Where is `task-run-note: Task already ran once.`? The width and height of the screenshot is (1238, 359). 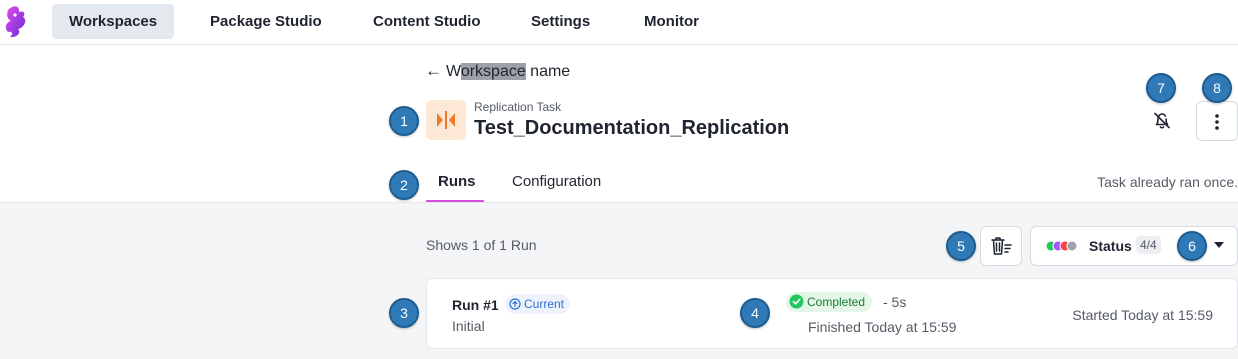 task-run-note: Task already ran once. is located at coordinates (1167, 182).